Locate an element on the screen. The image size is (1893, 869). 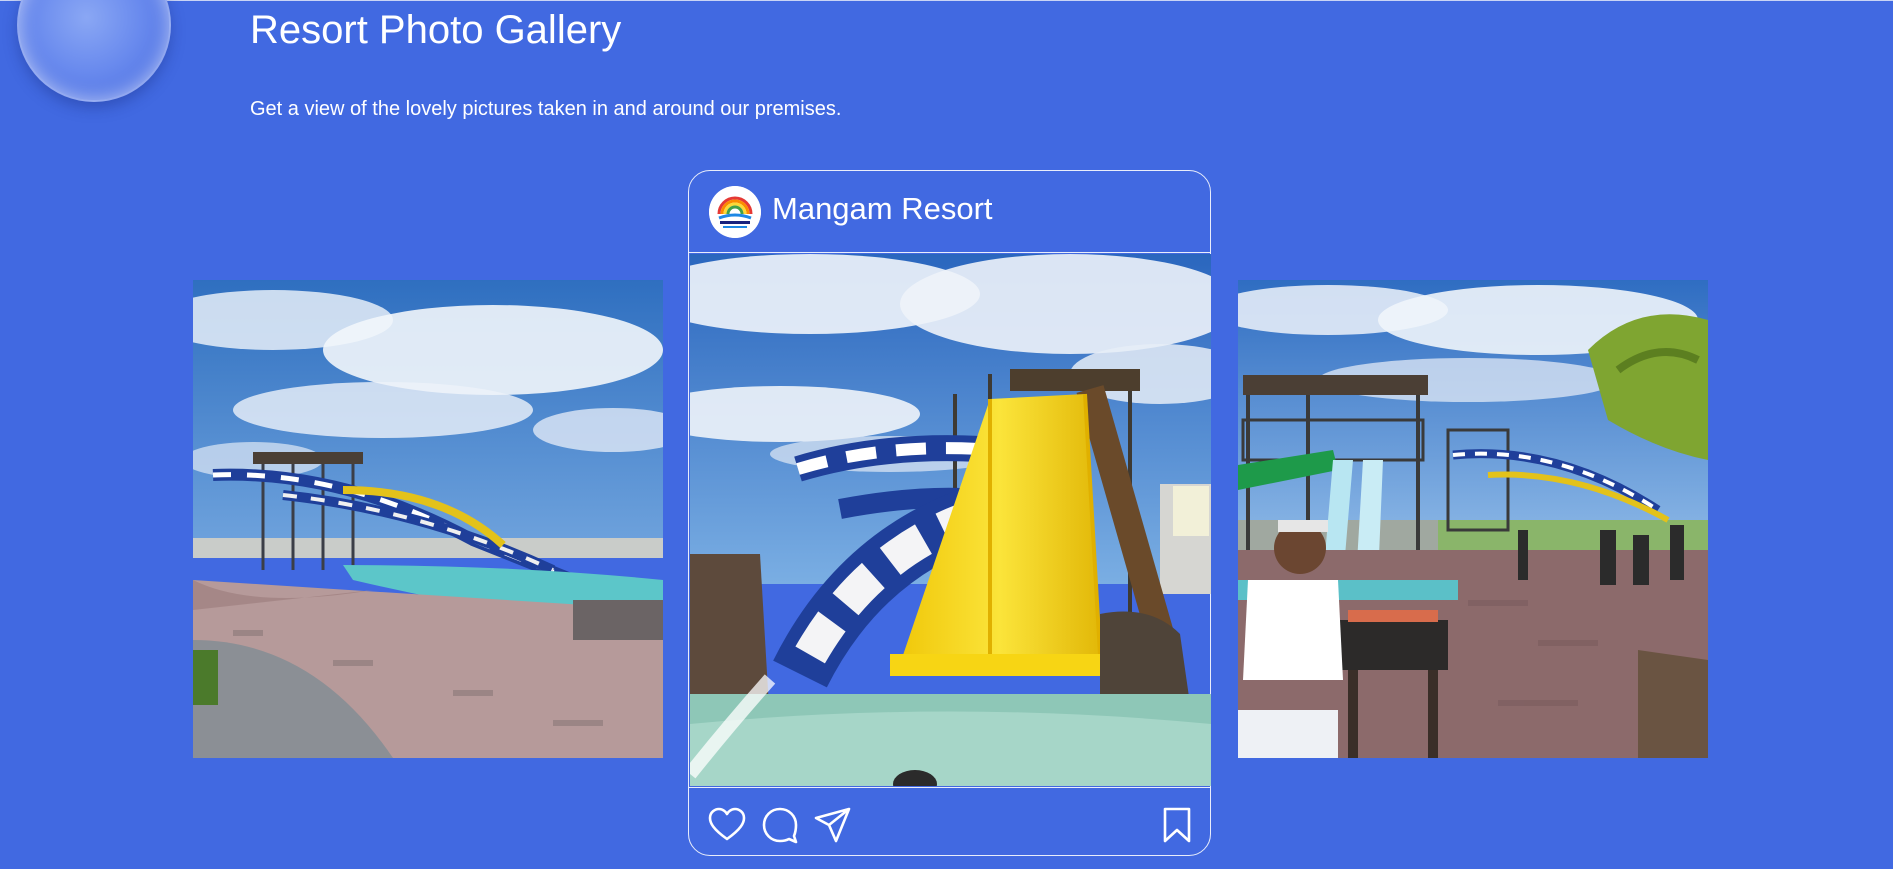
comment-bubble-icon is located at coordinates (780, 825).